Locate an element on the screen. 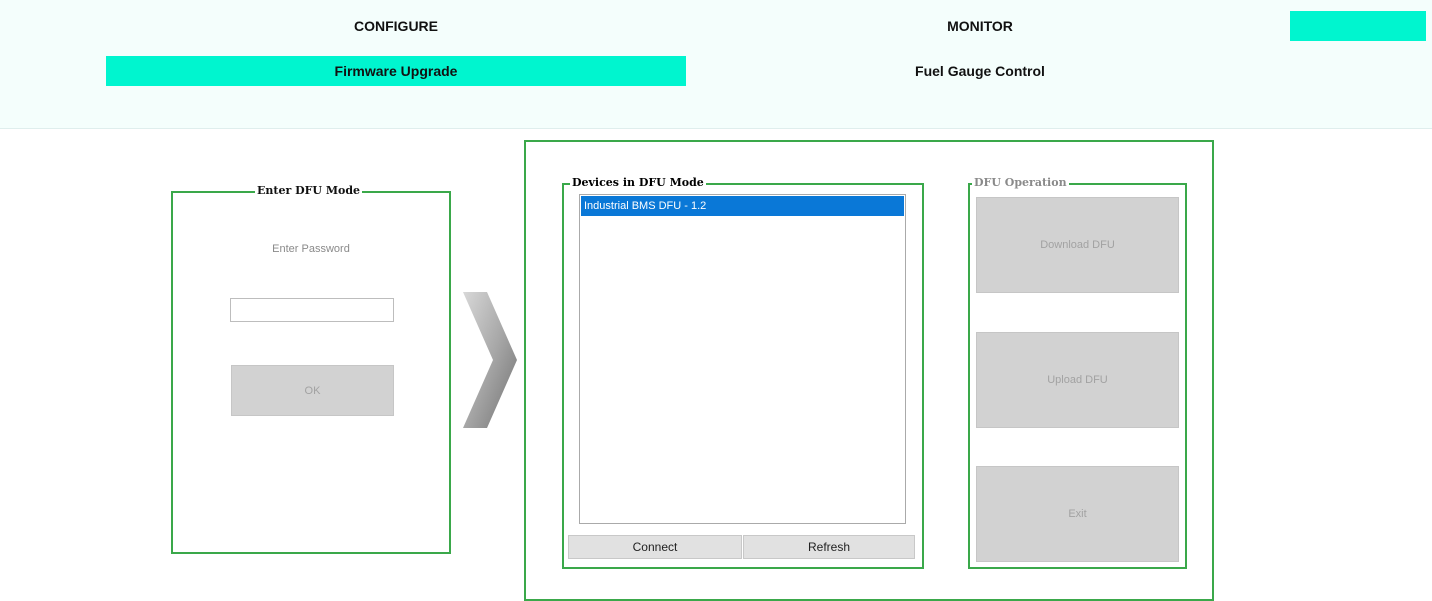  enter-dfu-mode-group: Enter DFU Mode Enter Password OK is located at coordinates (311, 368).